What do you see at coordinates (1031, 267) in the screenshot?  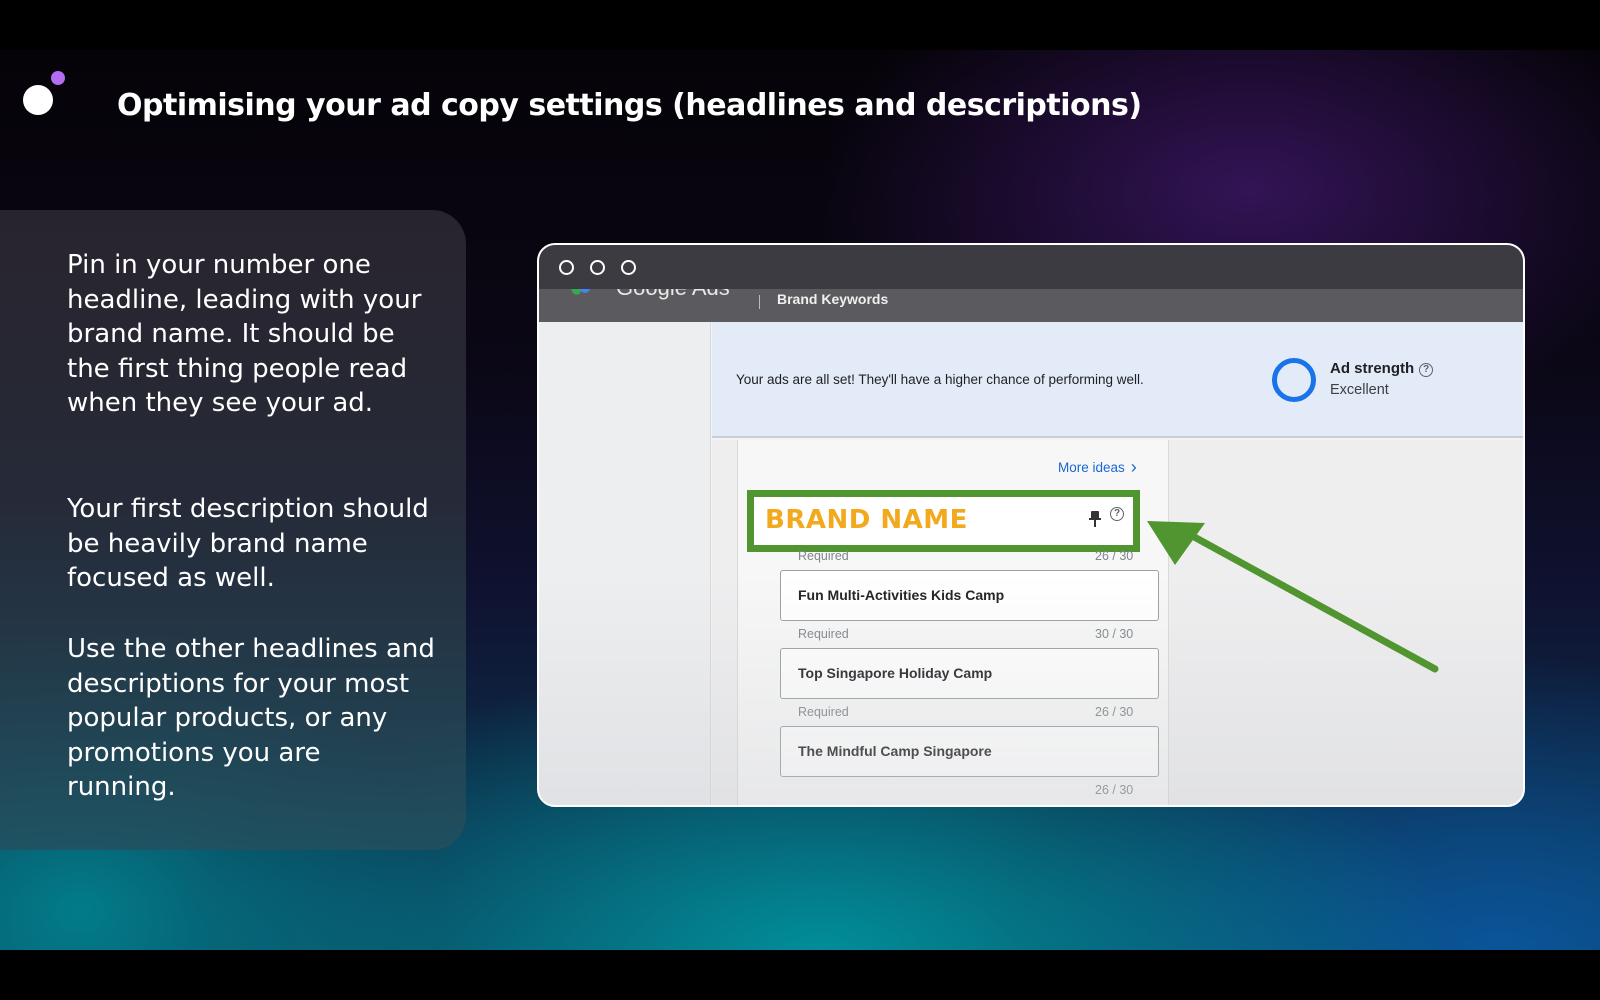 I see `window-title-bar` at bounding box center [1031, 267].